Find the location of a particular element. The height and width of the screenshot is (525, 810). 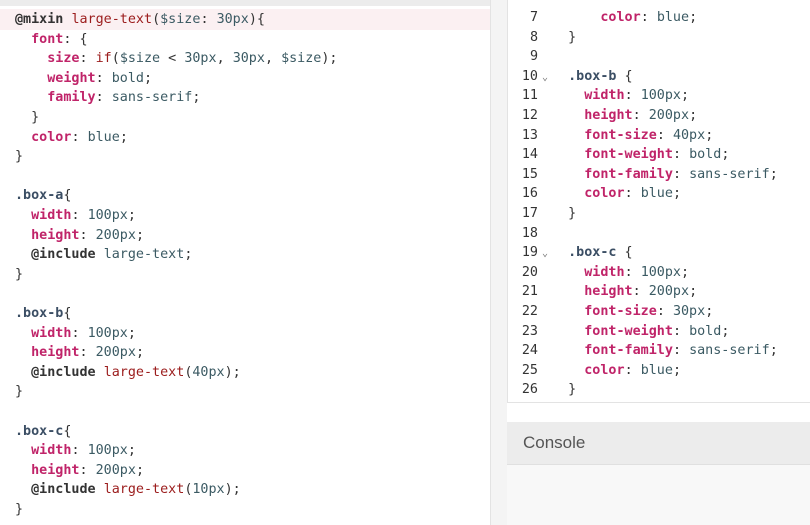

code-line: .box-b{ is located at coordinates (43, 314).